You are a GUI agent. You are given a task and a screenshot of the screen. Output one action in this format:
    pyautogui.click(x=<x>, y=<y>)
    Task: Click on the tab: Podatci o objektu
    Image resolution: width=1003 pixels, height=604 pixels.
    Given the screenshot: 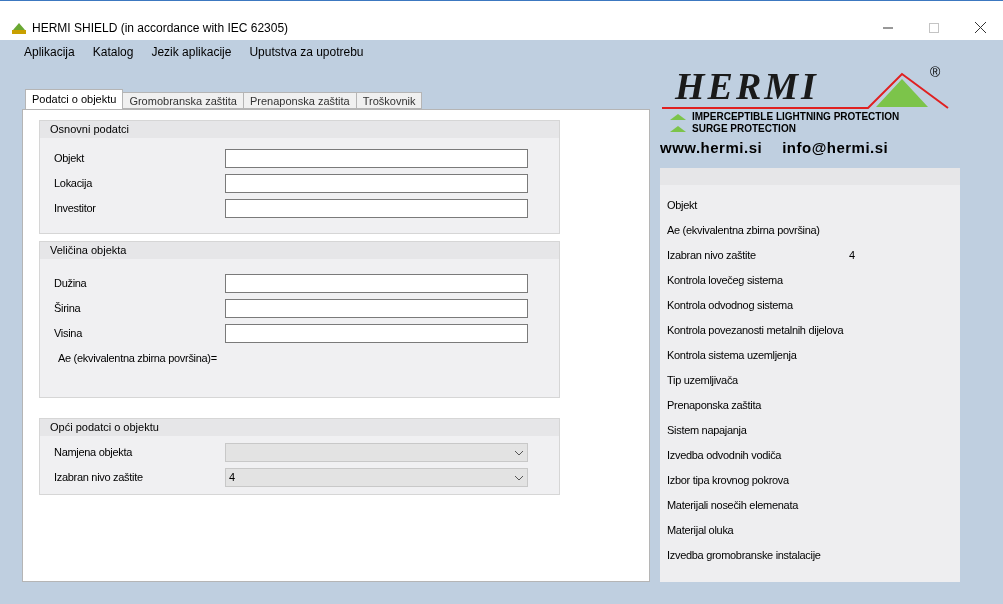 What is the action you would take?
    pyautogui.click(x=74, y=99)
    